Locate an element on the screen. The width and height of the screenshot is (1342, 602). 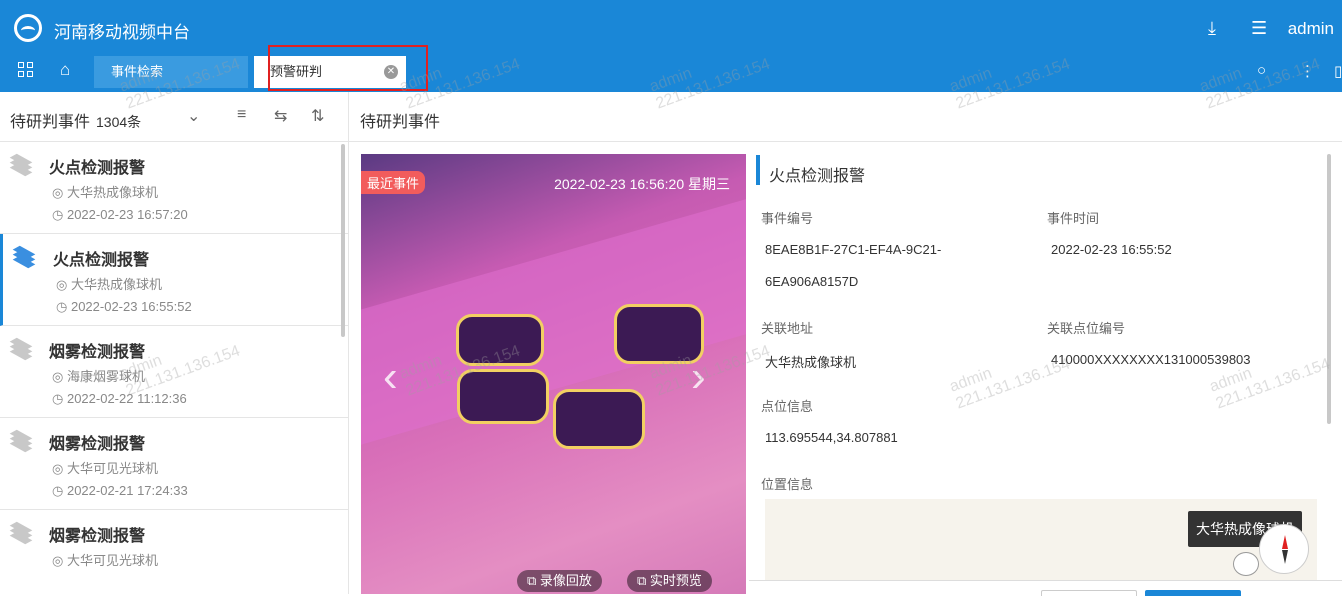
event-device-name: 海康烟雾球机 is located at coordinates (105, 376).